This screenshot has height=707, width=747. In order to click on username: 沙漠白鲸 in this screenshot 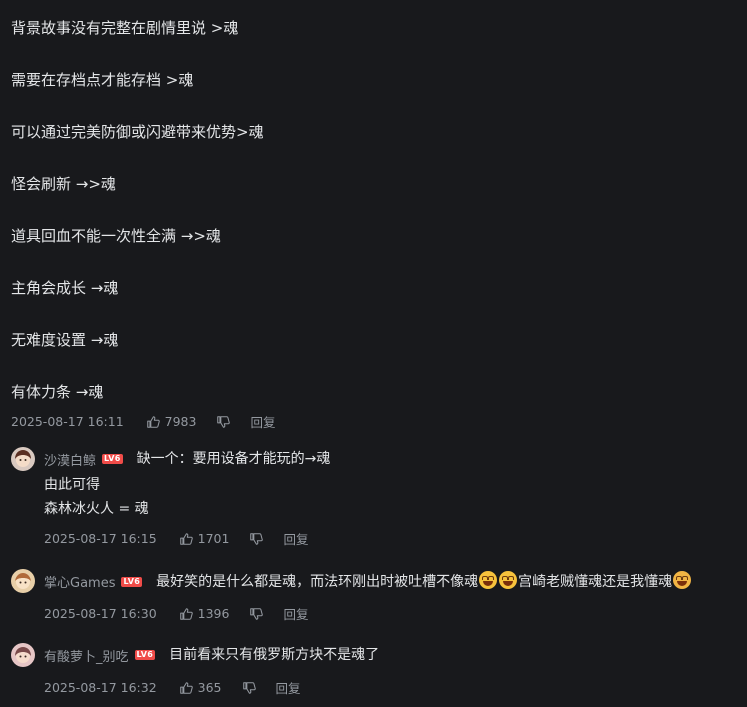, I will do `click(70, 459)`.